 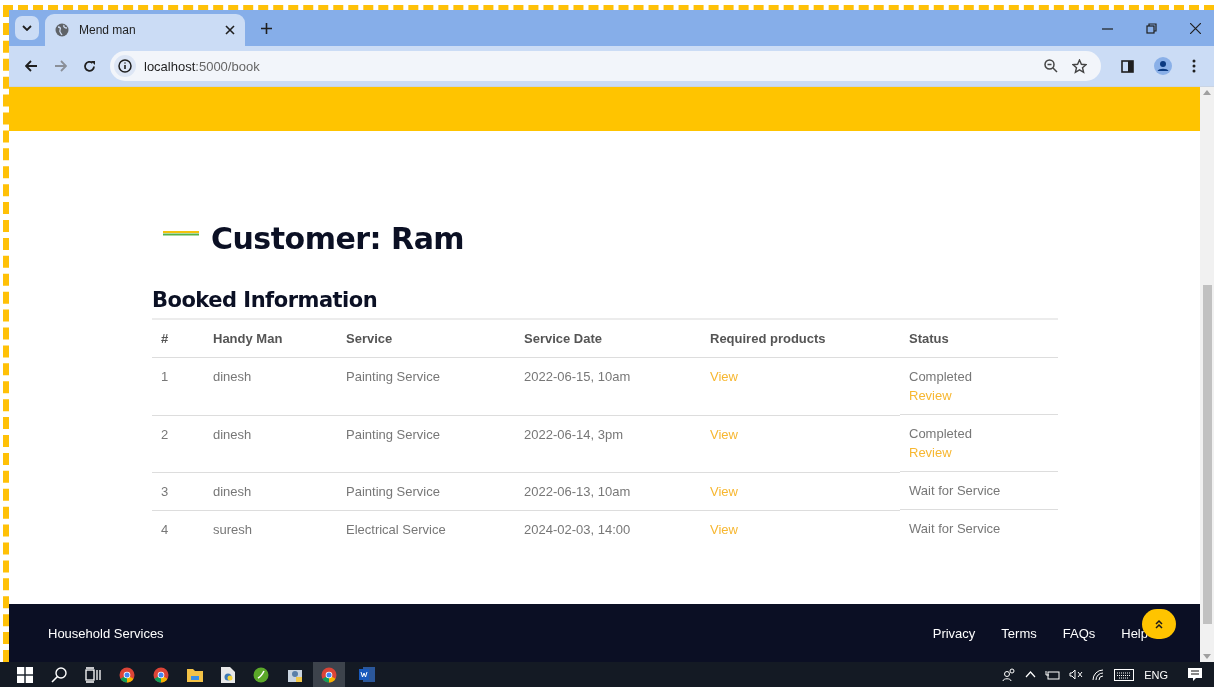 What do you see at coordinates (261, 674) in the screenshot?
I see `app-icon` at bounding box center [261, 674].